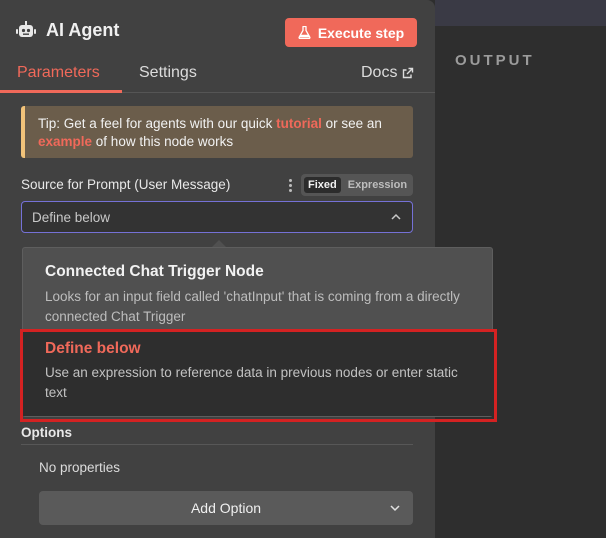 The width and height of the screenshot is (606, 538). I want to click on output-label: OUTPUT, so click(495, 60).